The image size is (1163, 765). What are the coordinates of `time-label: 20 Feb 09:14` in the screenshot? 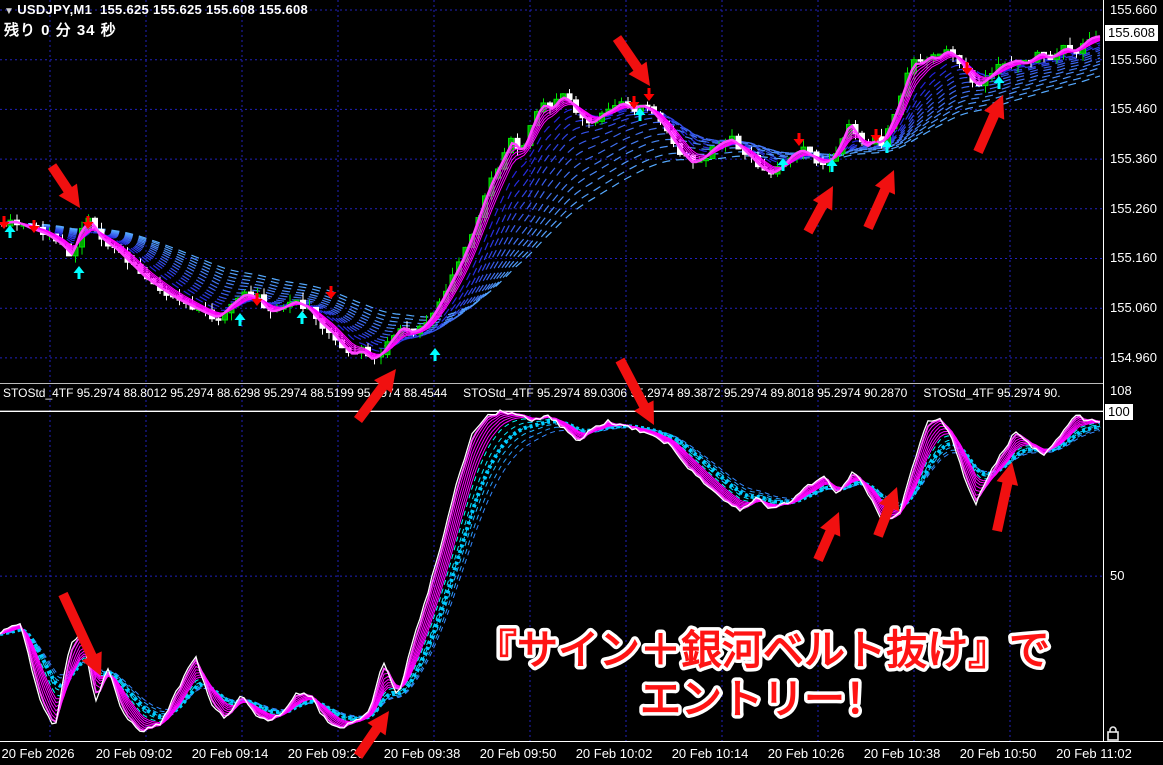 It's located at (230, 753).